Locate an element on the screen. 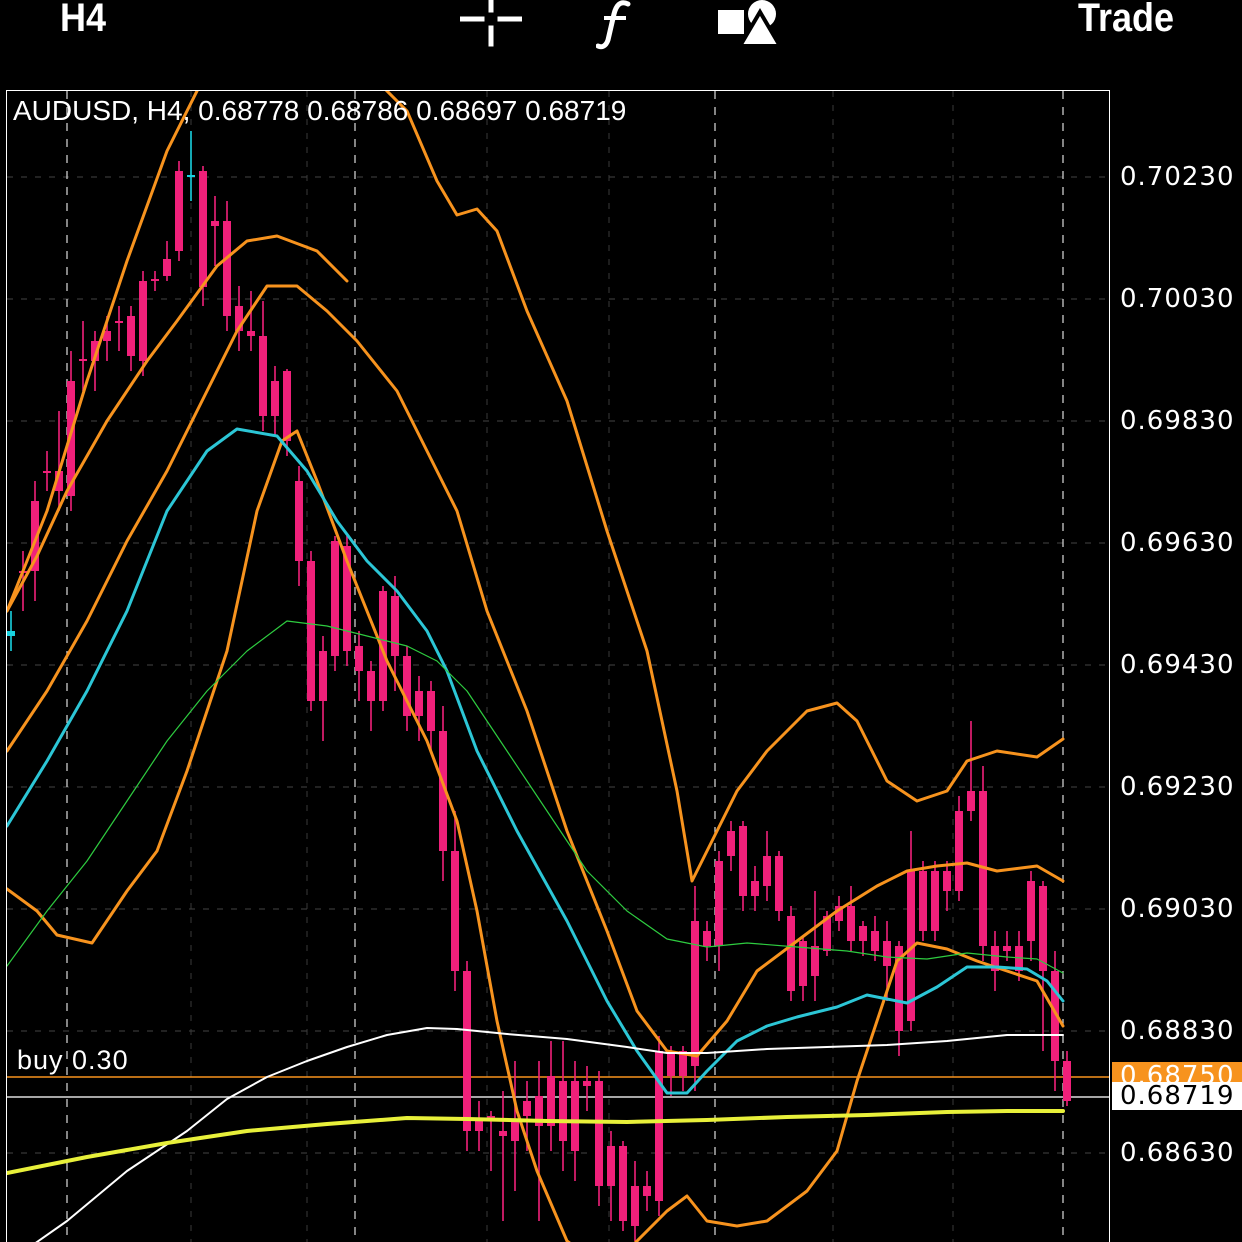 This screenshot has width=1242, height=1242. current-price-tag: 0.68719 is located at coordinates (1177, 1096).